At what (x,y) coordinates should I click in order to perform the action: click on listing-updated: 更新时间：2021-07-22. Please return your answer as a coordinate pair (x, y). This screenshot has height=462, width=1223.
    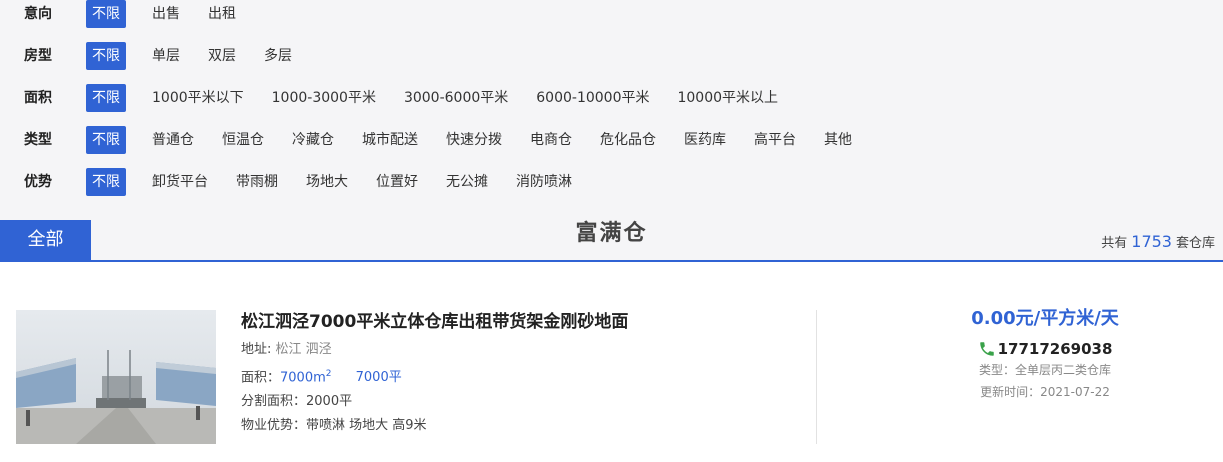
    Looking at the image, I should click on (1045, 392).